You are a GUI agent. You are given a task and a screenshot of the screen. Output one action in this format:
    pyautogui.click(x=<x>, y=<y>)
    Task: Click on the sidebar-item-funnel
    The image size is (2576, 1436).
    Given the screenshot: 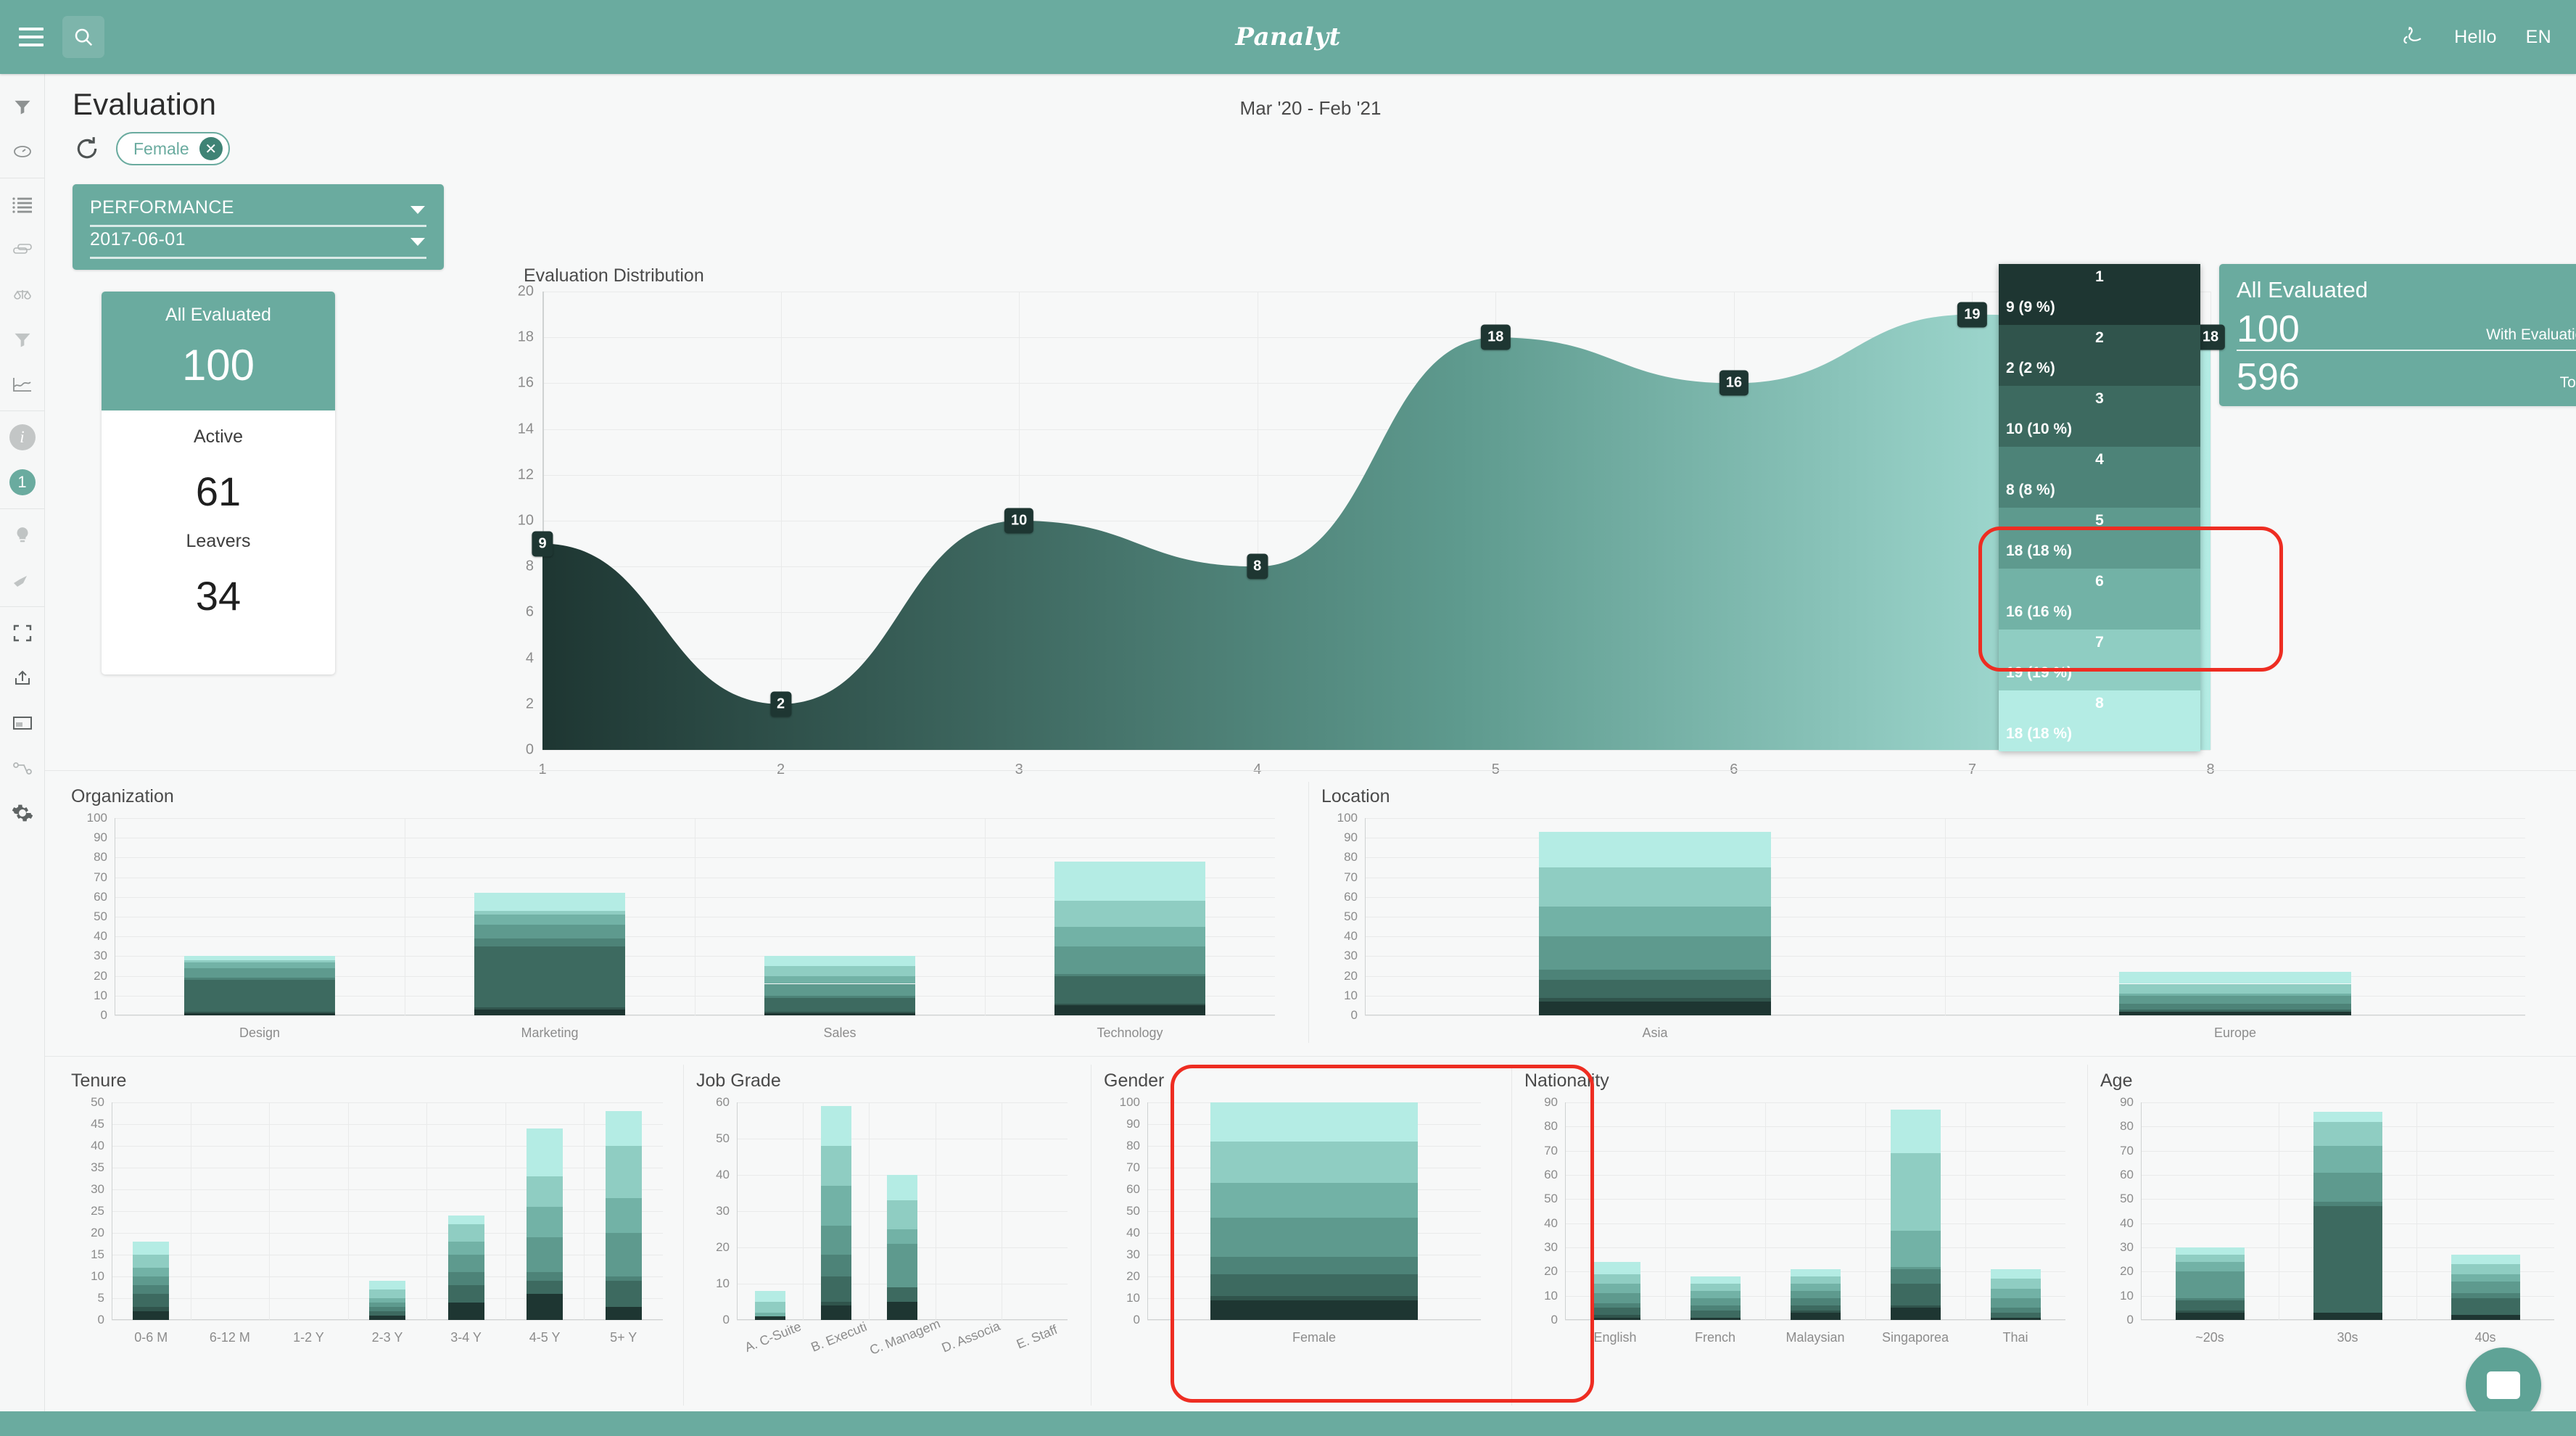 What is the action you would take?
    pyautogui.click(x=22, y=339)
    